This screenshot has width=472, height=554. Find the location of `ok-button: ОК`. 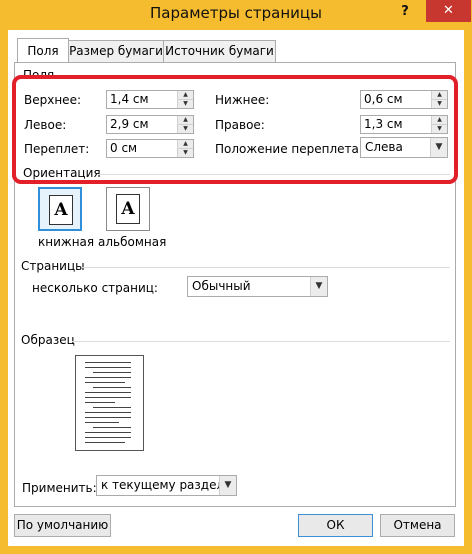

ok-button: ОК is located at coordinates (335, 525).